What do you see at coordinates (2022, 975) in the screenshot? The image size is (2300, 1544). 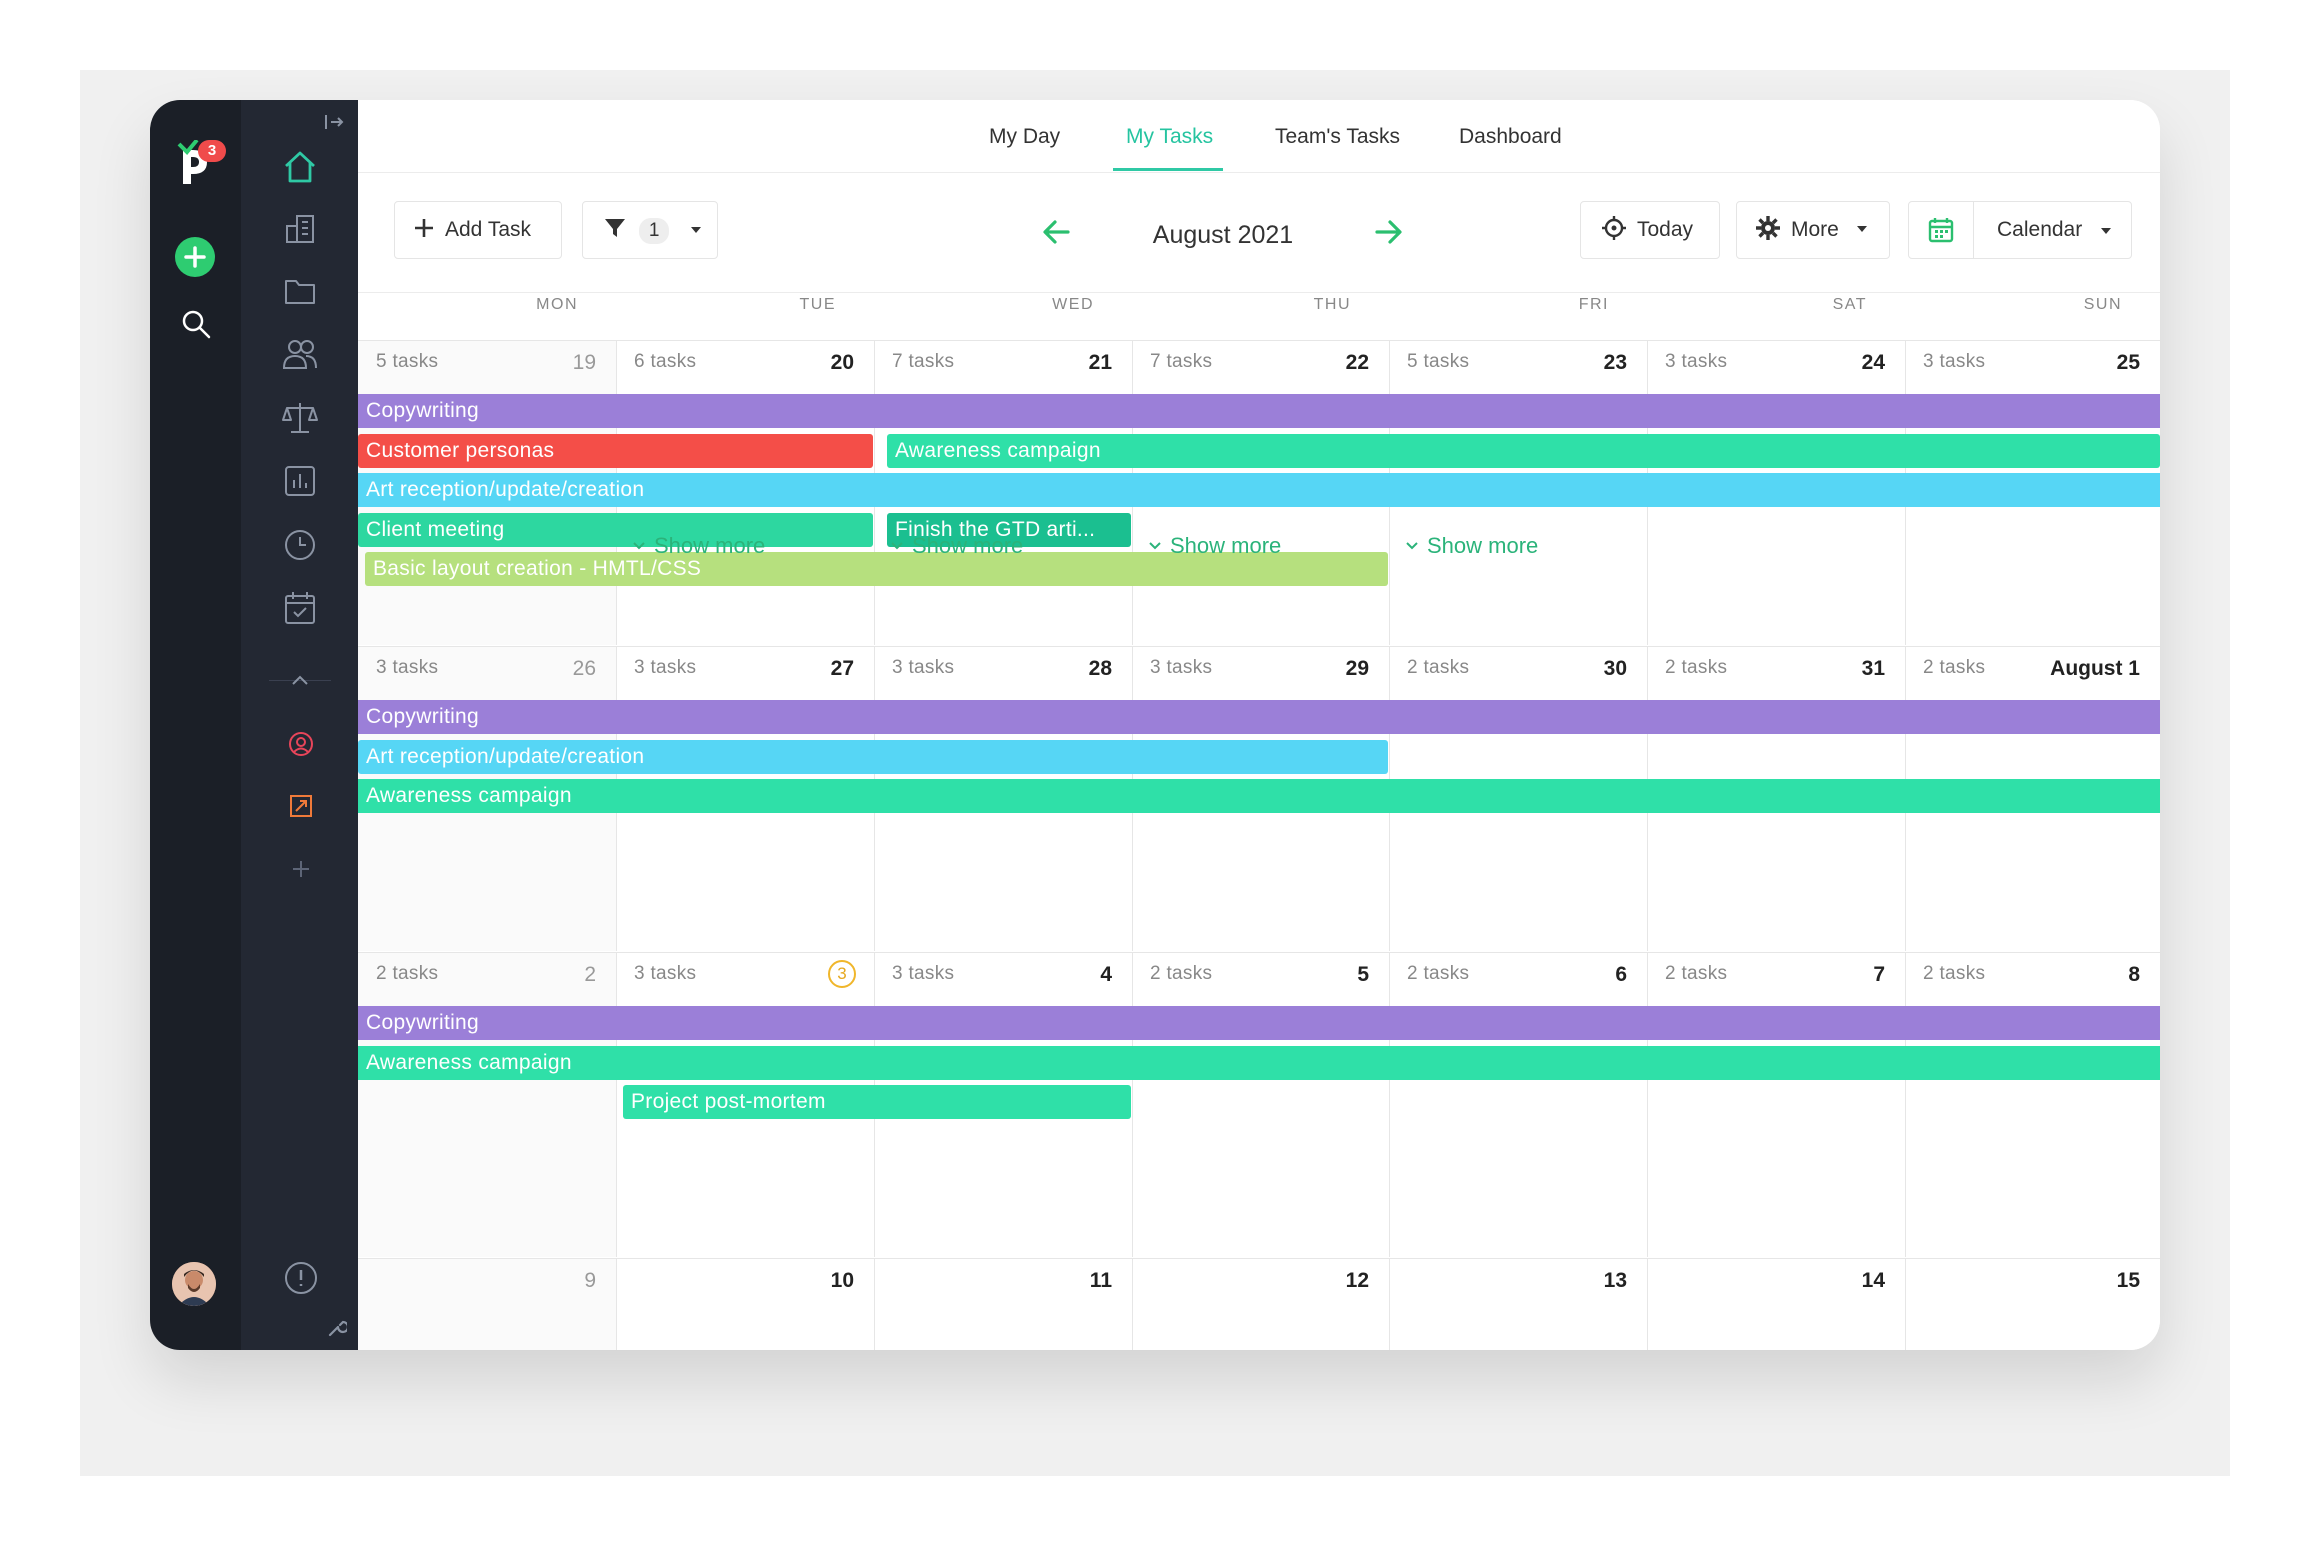 I see `day-number: 8` at bounding box center [2022, 975].